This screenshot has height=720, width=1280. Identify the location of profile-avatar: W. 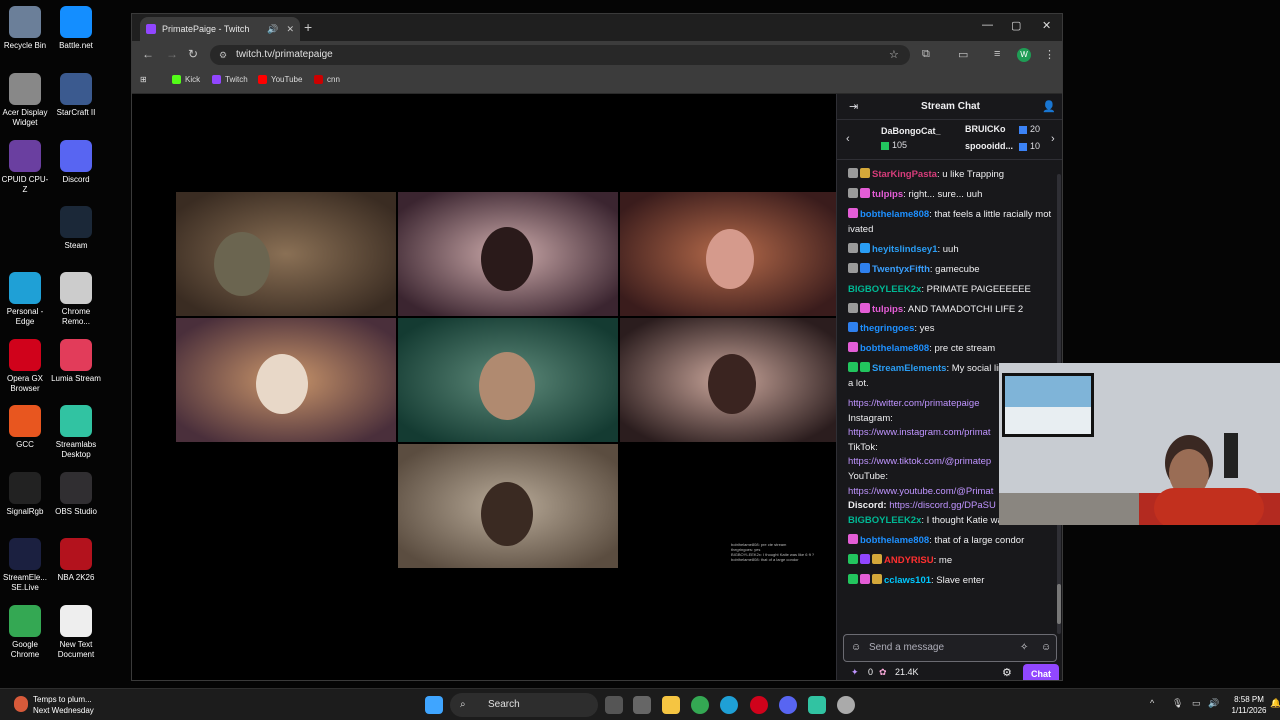
(1024, 55).